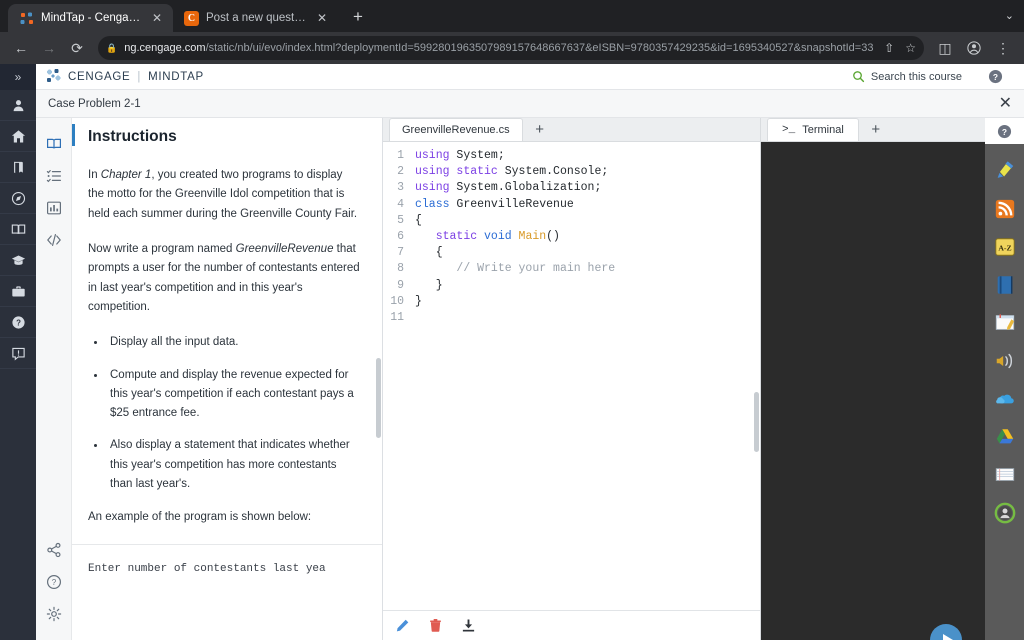 This screenshot has height=640, width=1024. What do you see at coordinates (435, 625) in the screenshot?
I see `delete-trash-icon` at bounding box center [435, 625].